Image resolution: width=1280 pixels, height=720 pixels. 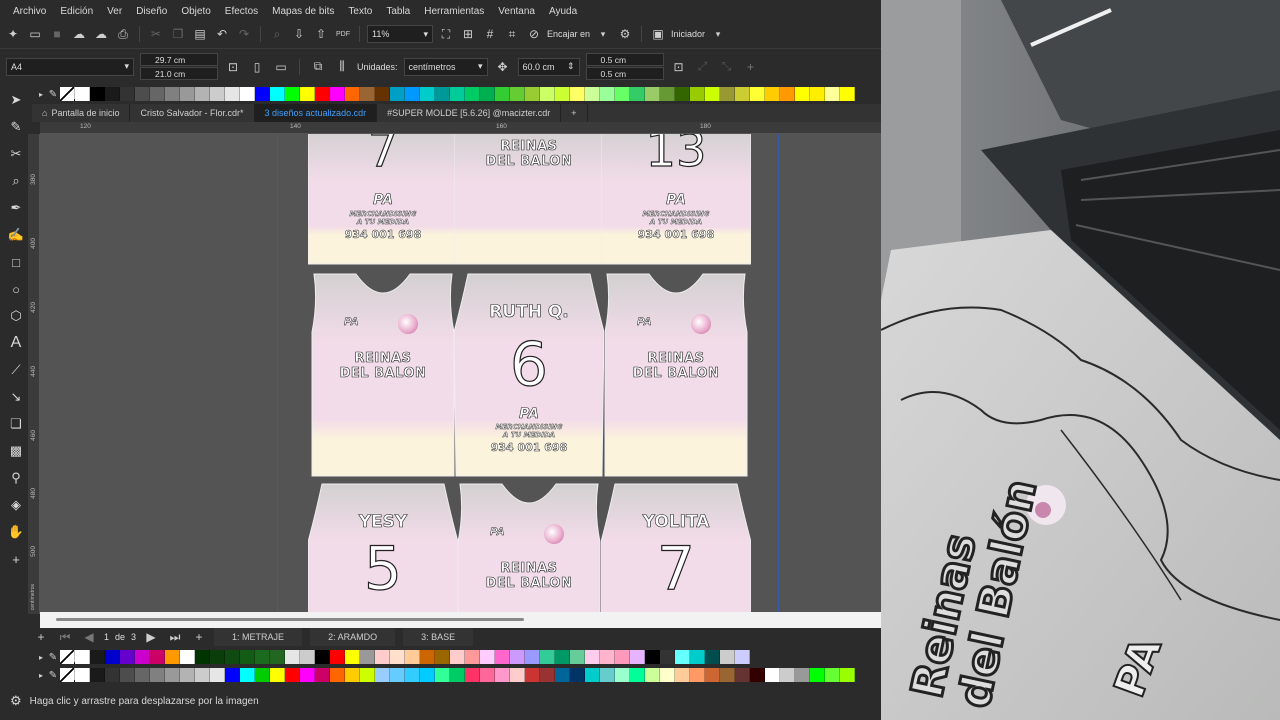 I want to click on rulers-icon: ⊞, so click(x=468, y=34).